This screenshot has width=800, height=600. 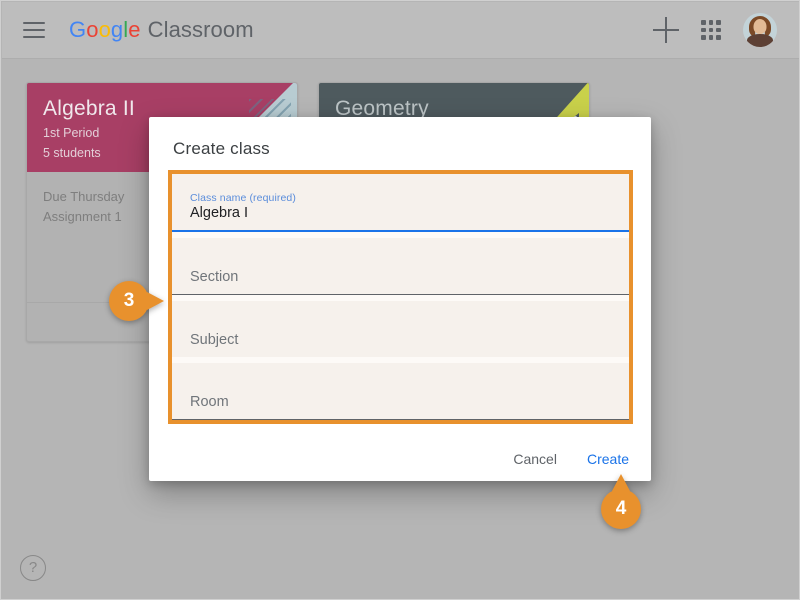 What do you see at coordinates (666, 30) in the screenshot?
I see `plus-icon` at bounding box center [666, 30].